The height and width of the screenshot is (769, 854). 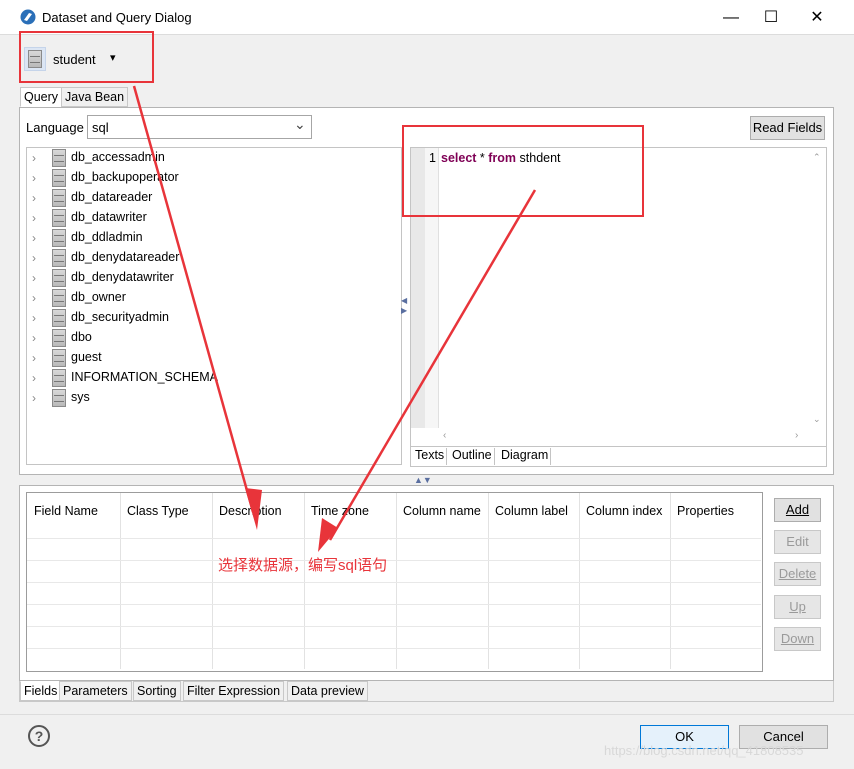 I want to click on annotation-text: 选择数据源，编写sql语句, so click(x=303, y=565).